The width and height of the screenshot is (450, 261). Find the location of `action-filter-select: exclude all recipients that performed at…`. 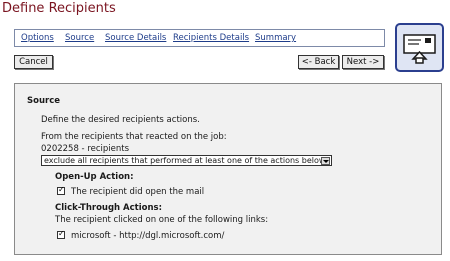

action-filter-select: exclude all recipients that performed at… is located at coordinates (186, 160).